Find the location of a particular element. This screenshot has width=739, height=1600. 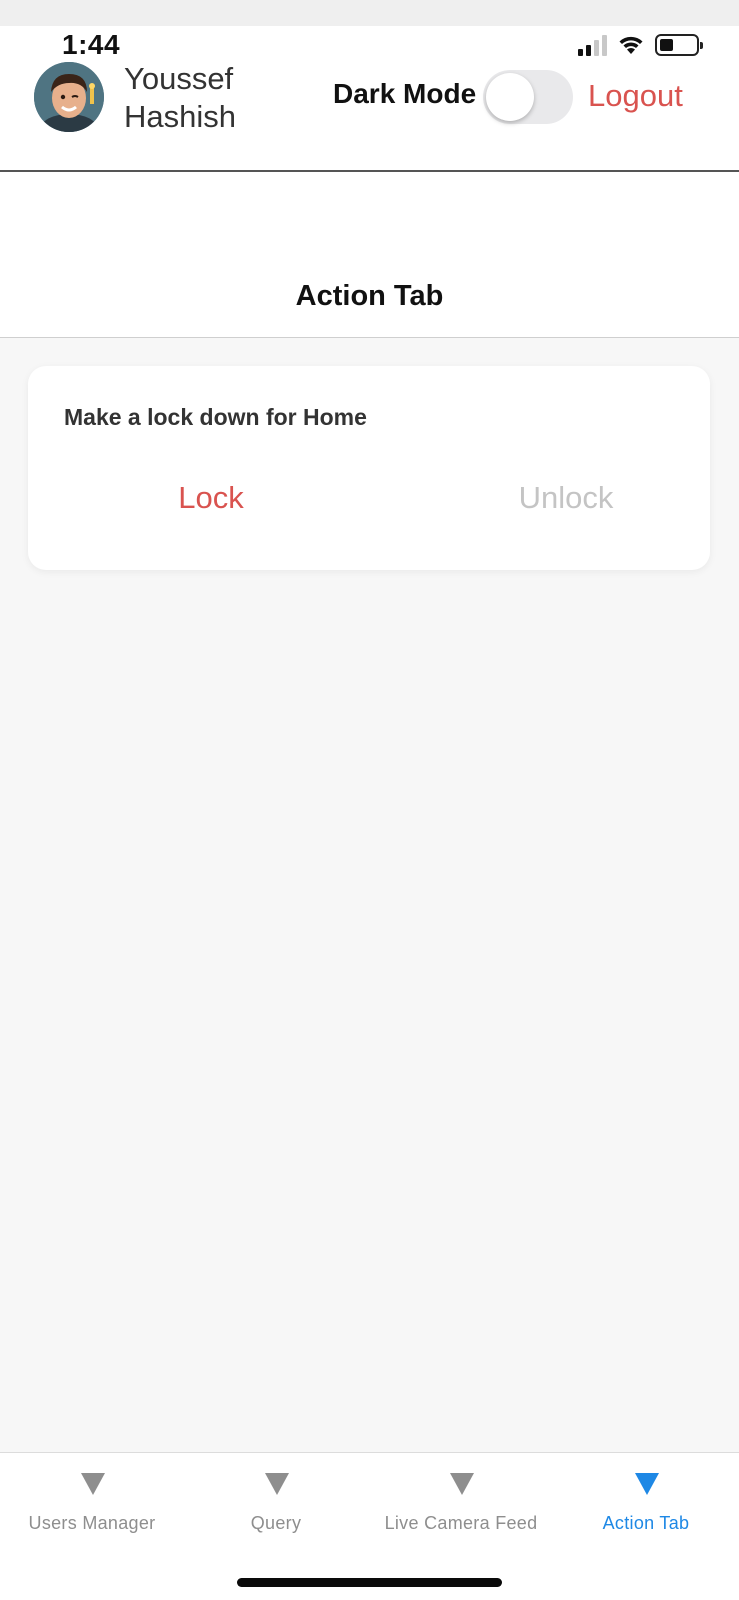

wifi-icon is located at coordinates (631, 45).